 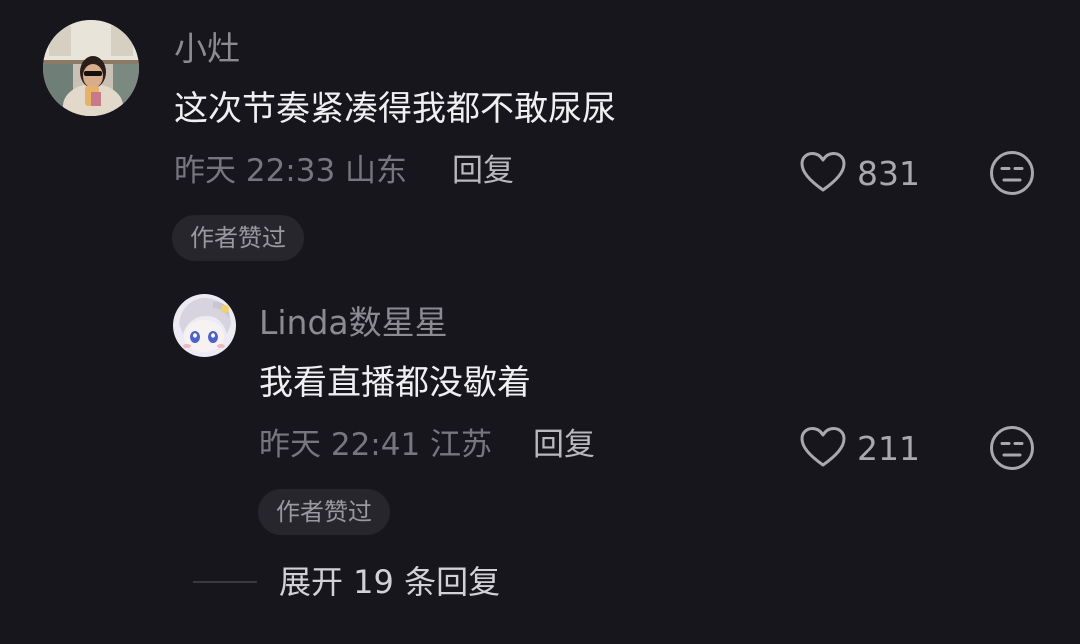 I want to click on like-button: 831, so click(x=859, y=174).